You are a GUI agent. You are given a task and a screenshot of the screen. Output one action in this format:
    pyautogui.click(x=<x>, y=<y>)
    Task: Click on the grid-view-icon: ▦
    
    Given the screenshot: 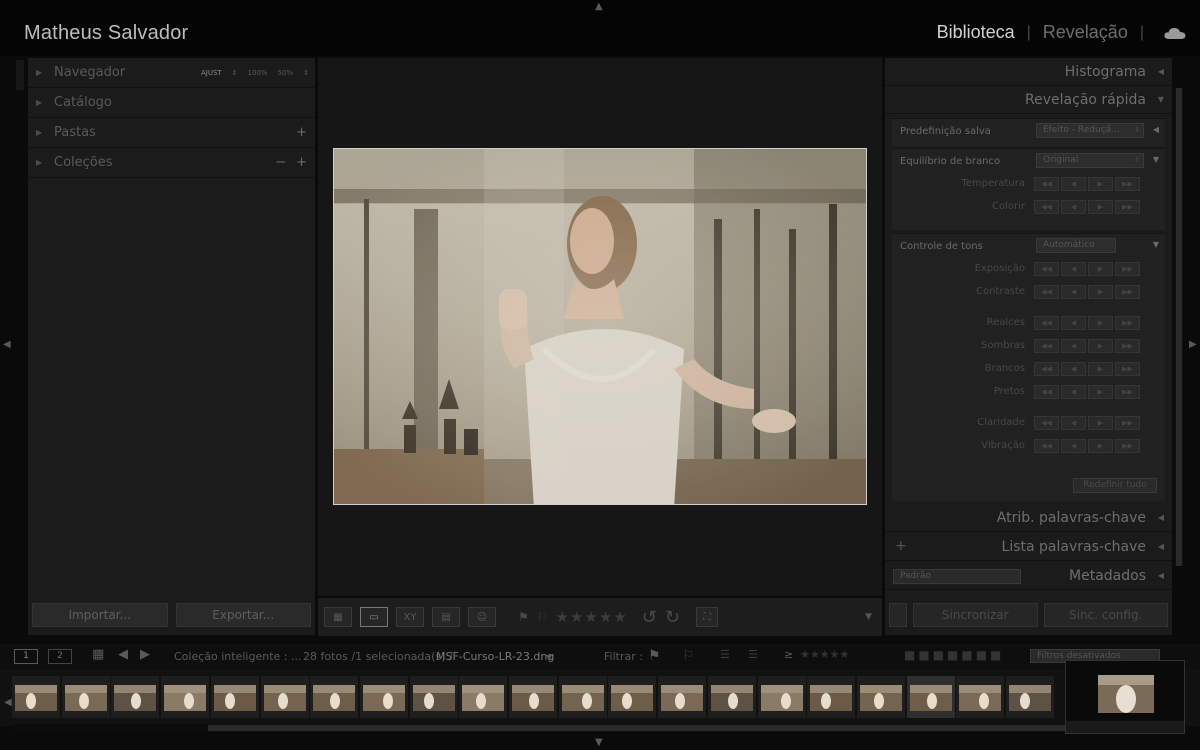 What is the action you would take?
    pyautogui.click(x=98, y=654)
    